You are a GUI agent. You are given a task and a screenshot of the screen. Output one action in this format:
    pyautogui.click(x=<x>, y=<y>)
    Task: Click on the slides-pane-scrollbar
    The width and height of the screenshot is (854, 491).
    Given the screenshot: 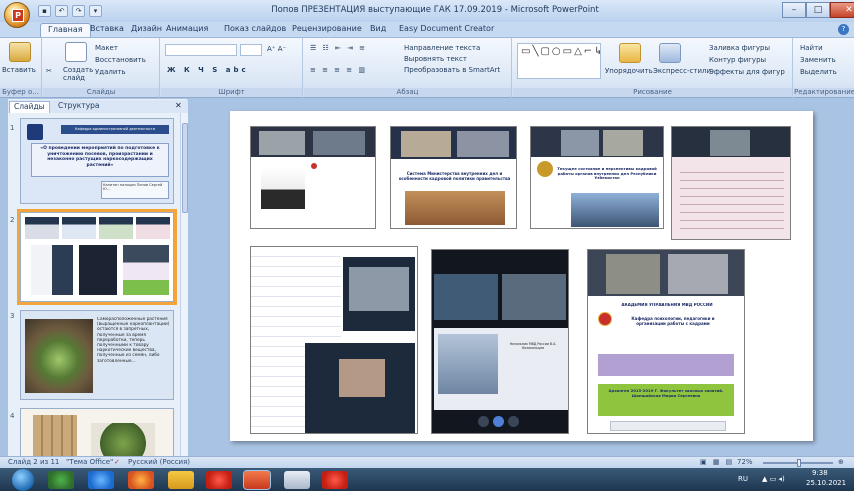 What is the action you would take?
    pyautogui.click(x=184, y=284)
    